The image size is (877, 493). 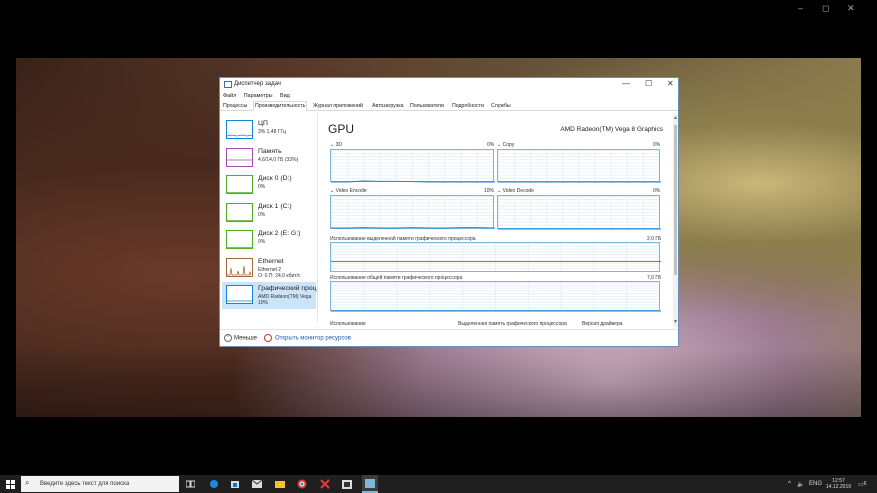 What do you see at coordinates (412, 166) in the screenshot?
I see `engine-3d-graph` at bounding box center [412, 166].